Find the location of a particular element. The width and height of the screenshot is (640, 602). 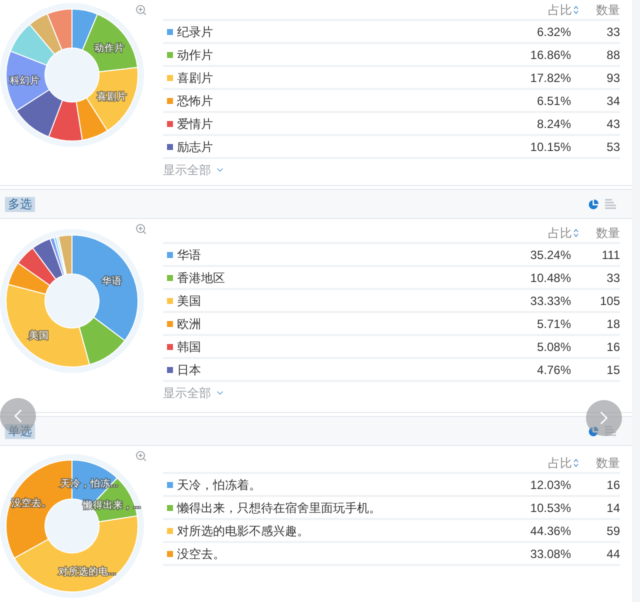

slice-label: 喜剧片 is located at coordinates (112, 96).